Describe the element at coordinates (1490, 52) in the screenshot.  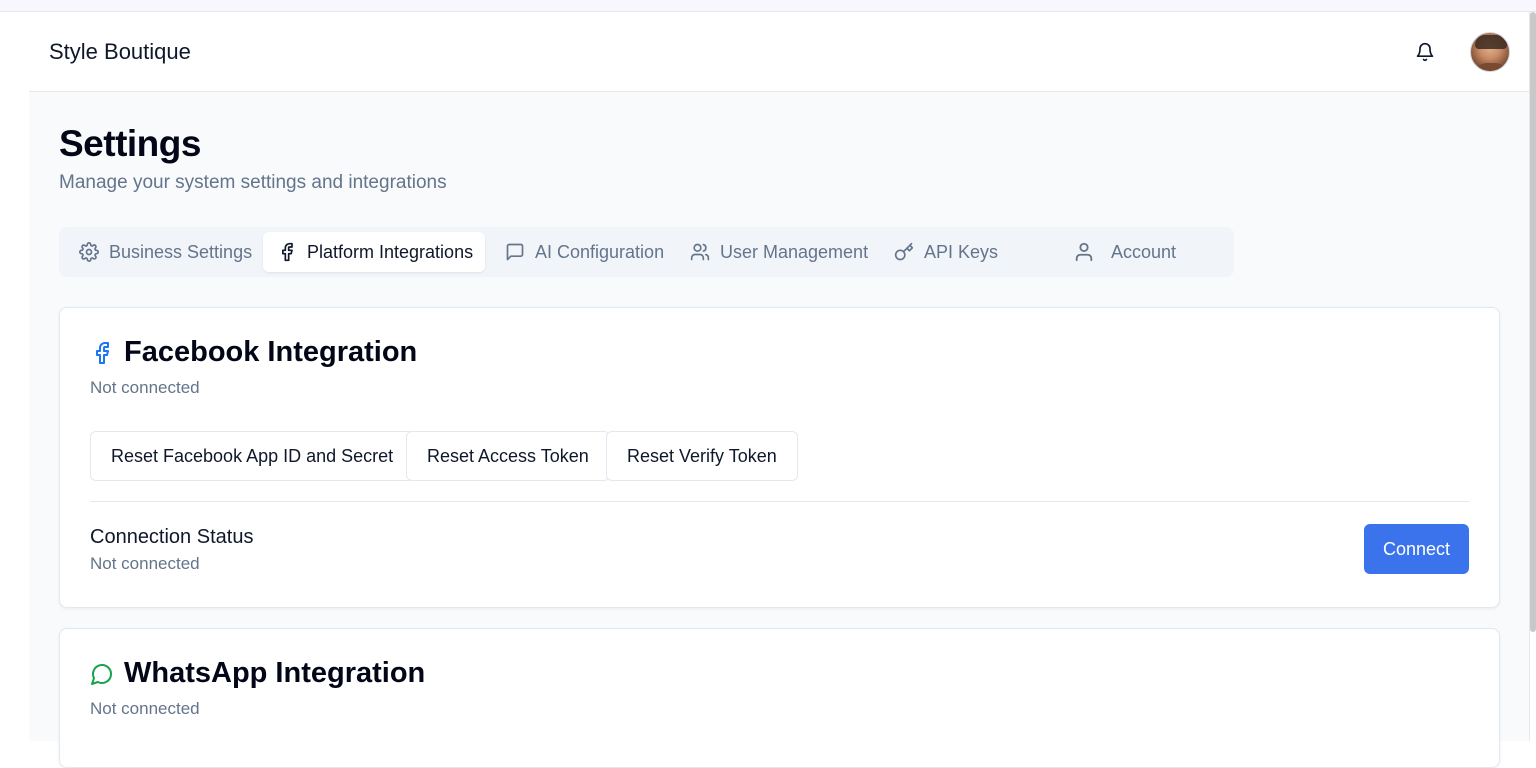
I see `avatar` at that location.